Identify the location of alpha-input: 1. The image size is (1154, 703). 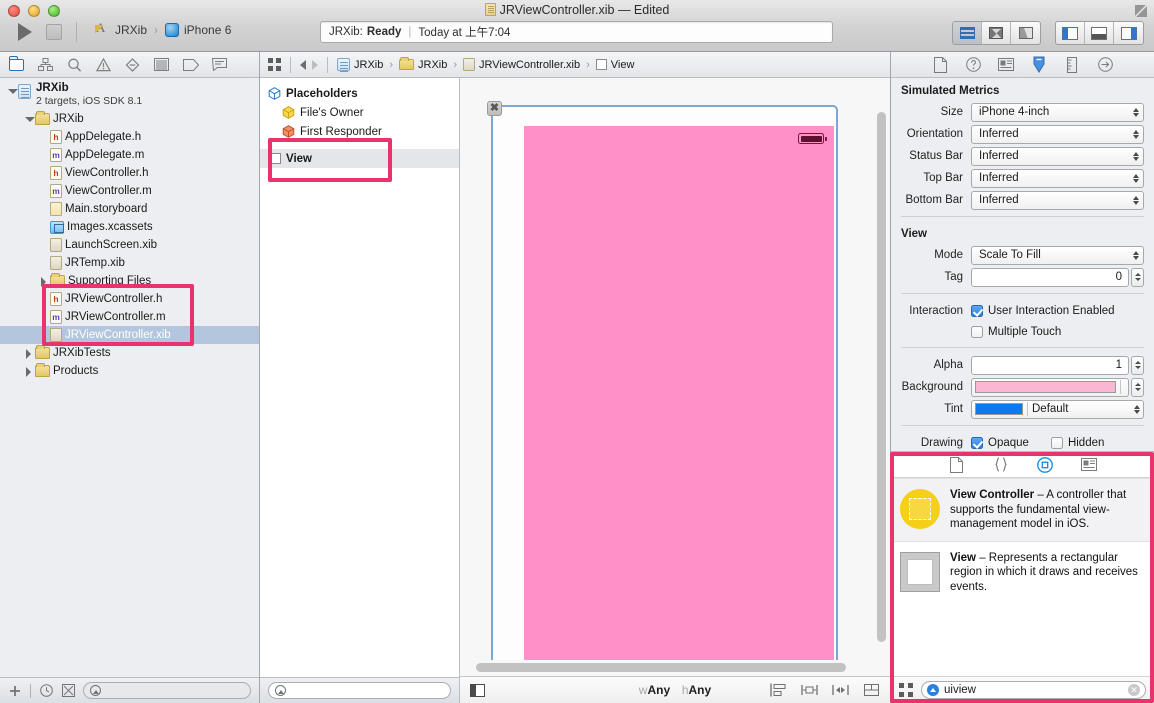
(1050, 365).